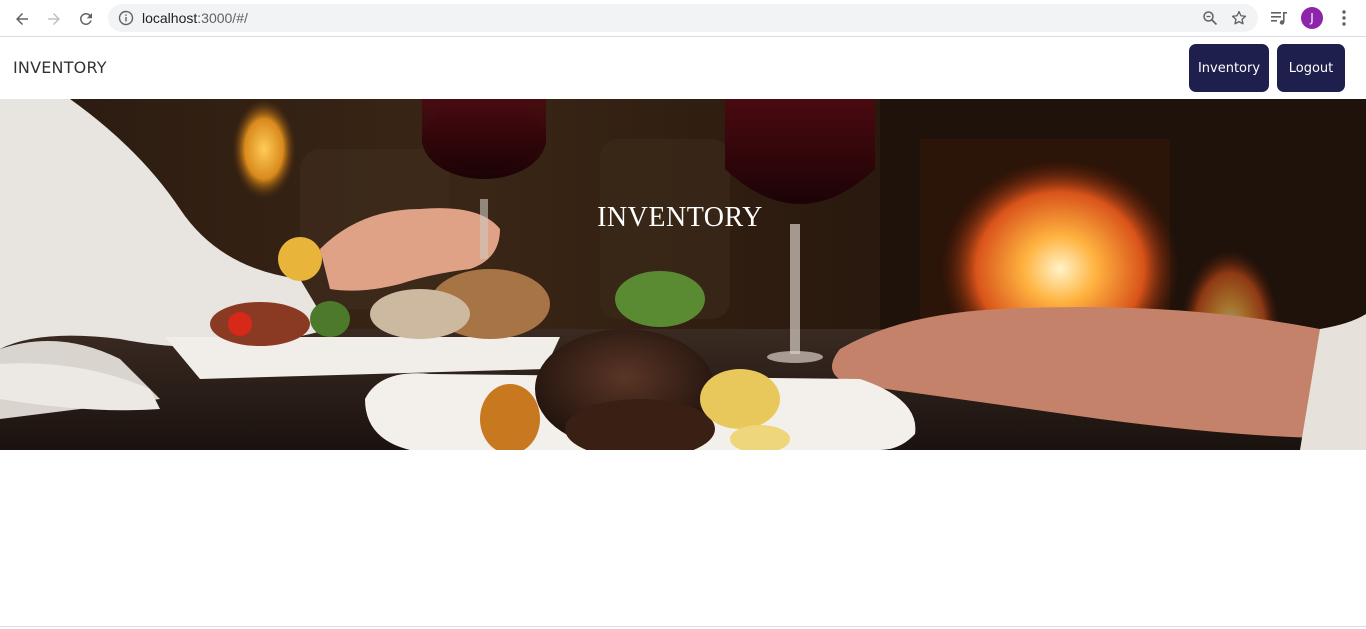  What do you see at coordinates (54, 19) in the screenshot?
I see `forward-icon` at bounding box center [54, 19].